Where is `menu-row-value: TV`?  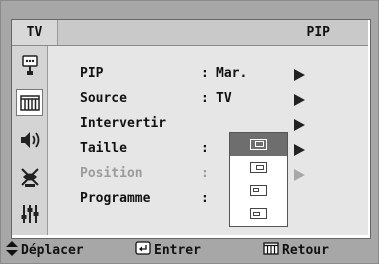
menu-row-value: TV is located at coordinates (224, 98).